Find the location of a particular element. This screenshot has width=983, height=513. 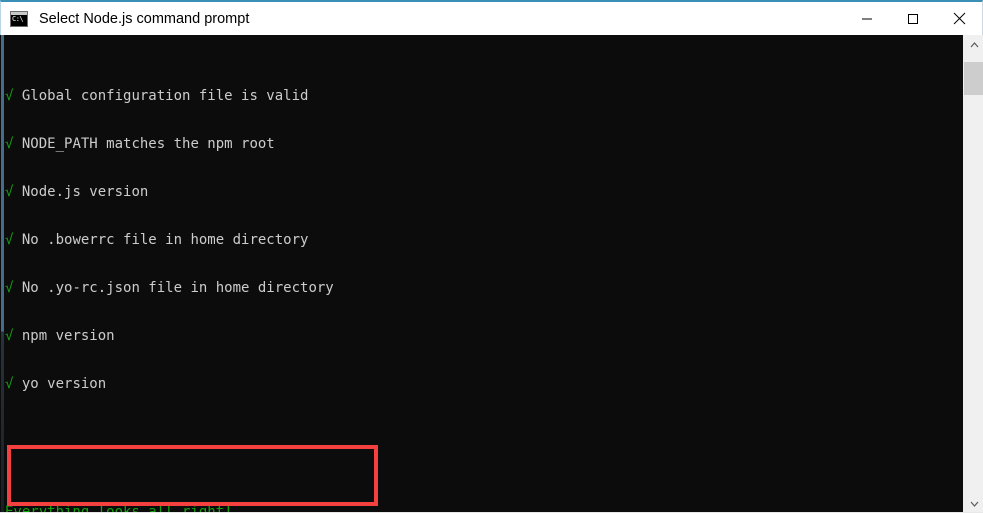

check-line: √ npm version is located at coordinates (483, 336).